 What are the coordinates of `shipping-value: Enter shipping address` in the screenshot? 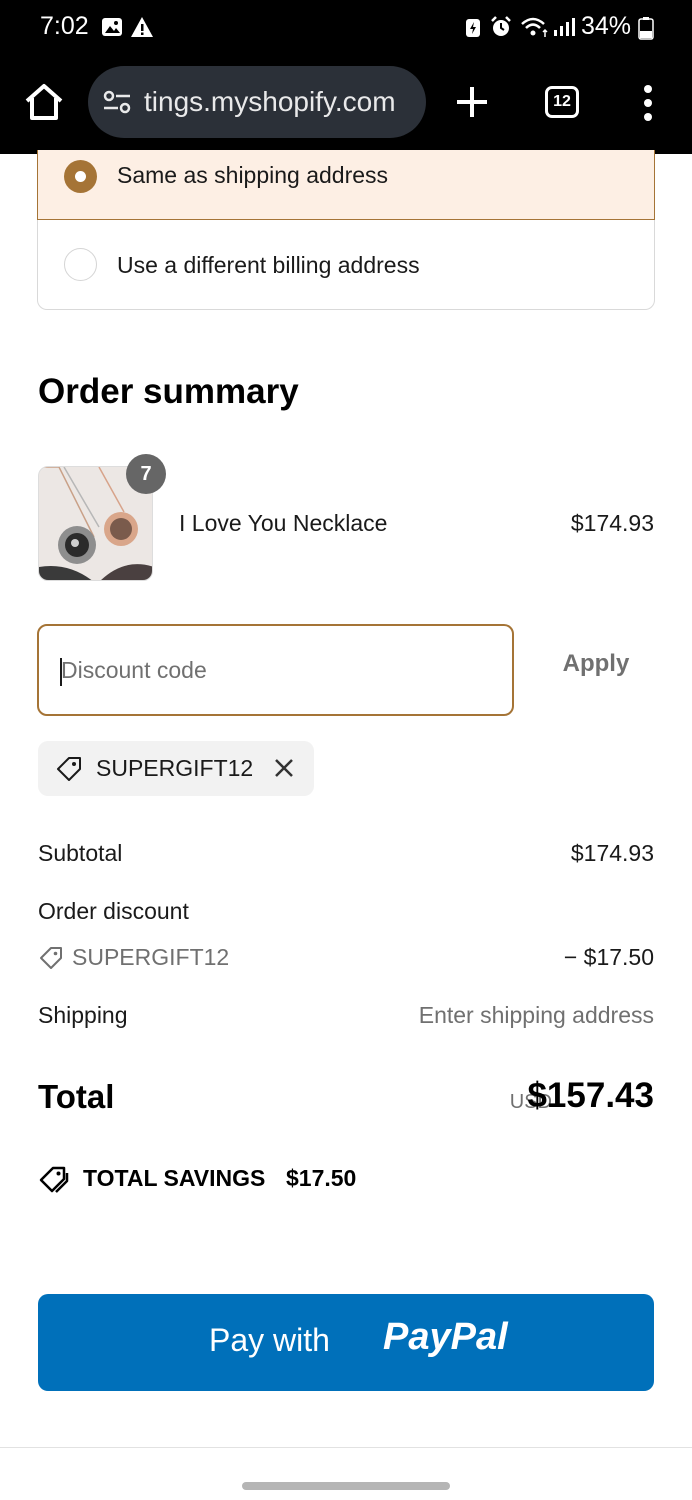 It's located at (536, 1015).